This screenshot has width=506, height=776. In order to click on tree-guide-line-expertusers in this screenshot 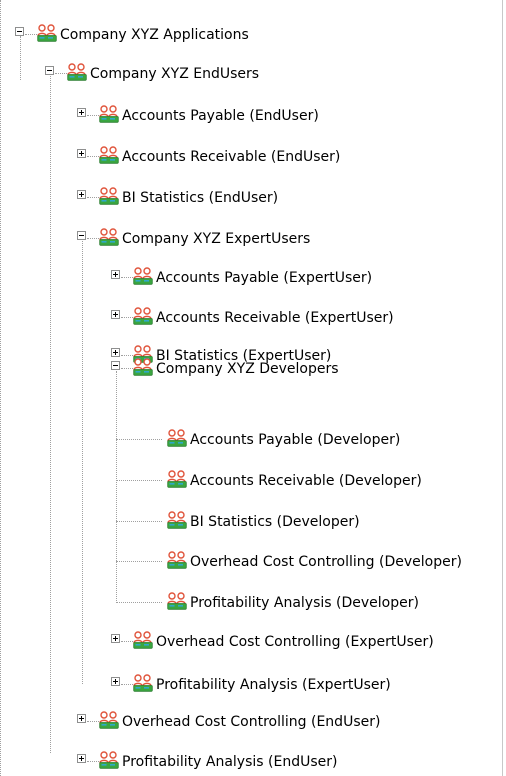, I will do `click(82, 462)`.